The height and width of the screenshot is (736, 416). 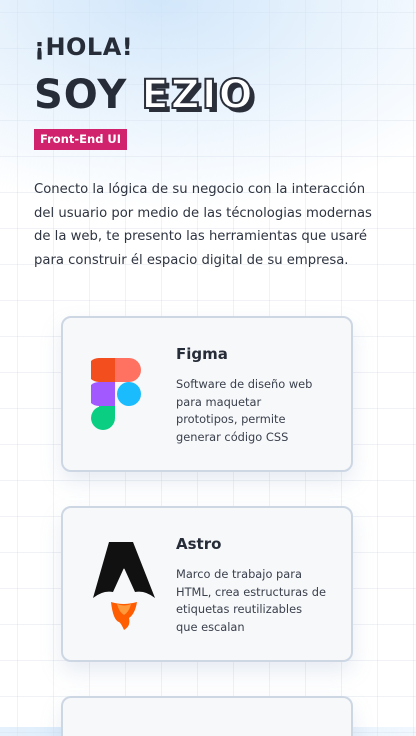 What do you see at coordinates (81, 95) in the screenshot?
I see `title-prefix: SOY` at bounding box center [81, 95].